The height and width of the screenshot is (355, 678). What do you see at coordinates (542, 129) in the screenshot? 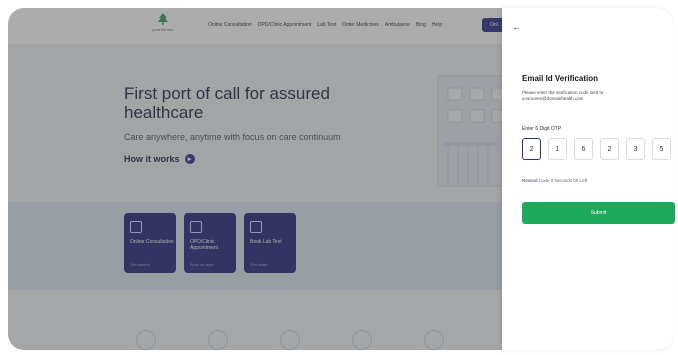
I see `otp-label: Enter 6 Digit OTP` at bounding box center [542, 129].